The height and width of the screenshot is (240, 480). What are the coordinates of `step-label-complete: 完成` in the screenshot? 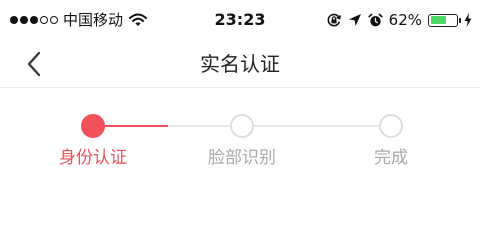 It's located at (391, 158).